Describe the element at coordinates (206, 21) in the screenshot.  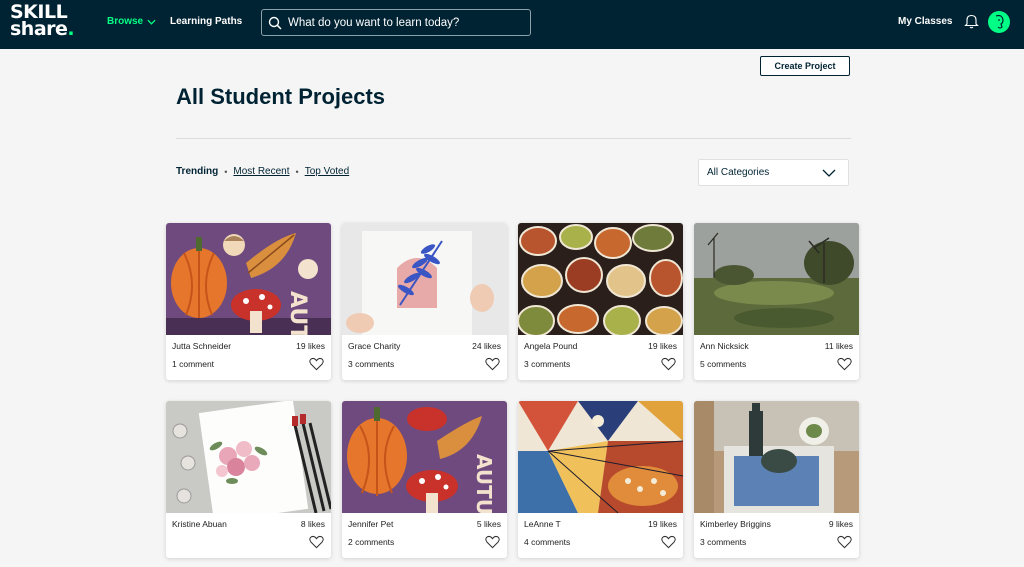
I see `learning-paths-link: Learning Paths` at that location.